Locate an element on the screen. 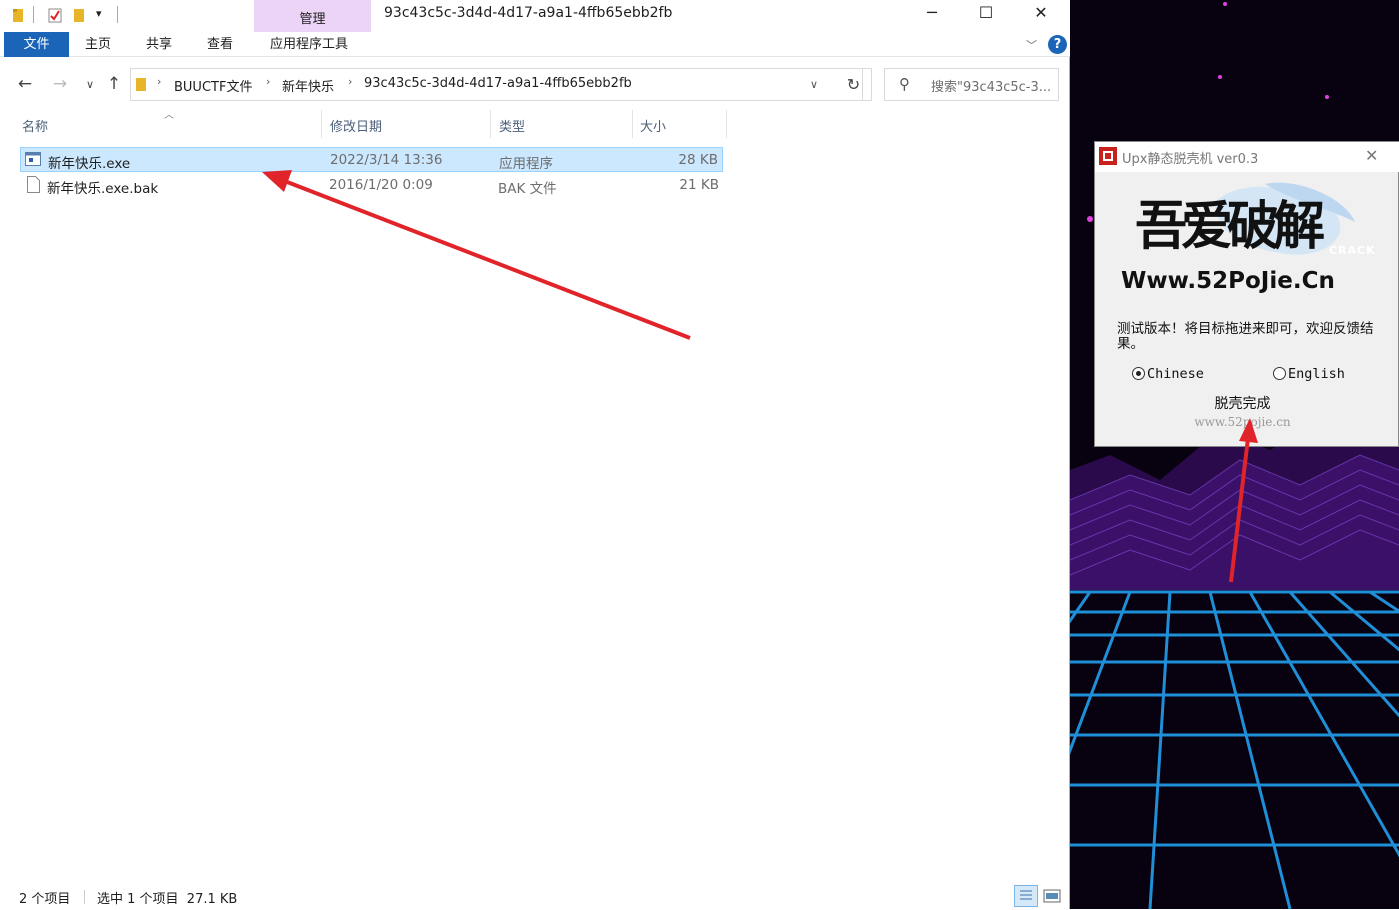 This screenshot has height=910, width=1399. properties-icon is located at coordinates (55, 15).